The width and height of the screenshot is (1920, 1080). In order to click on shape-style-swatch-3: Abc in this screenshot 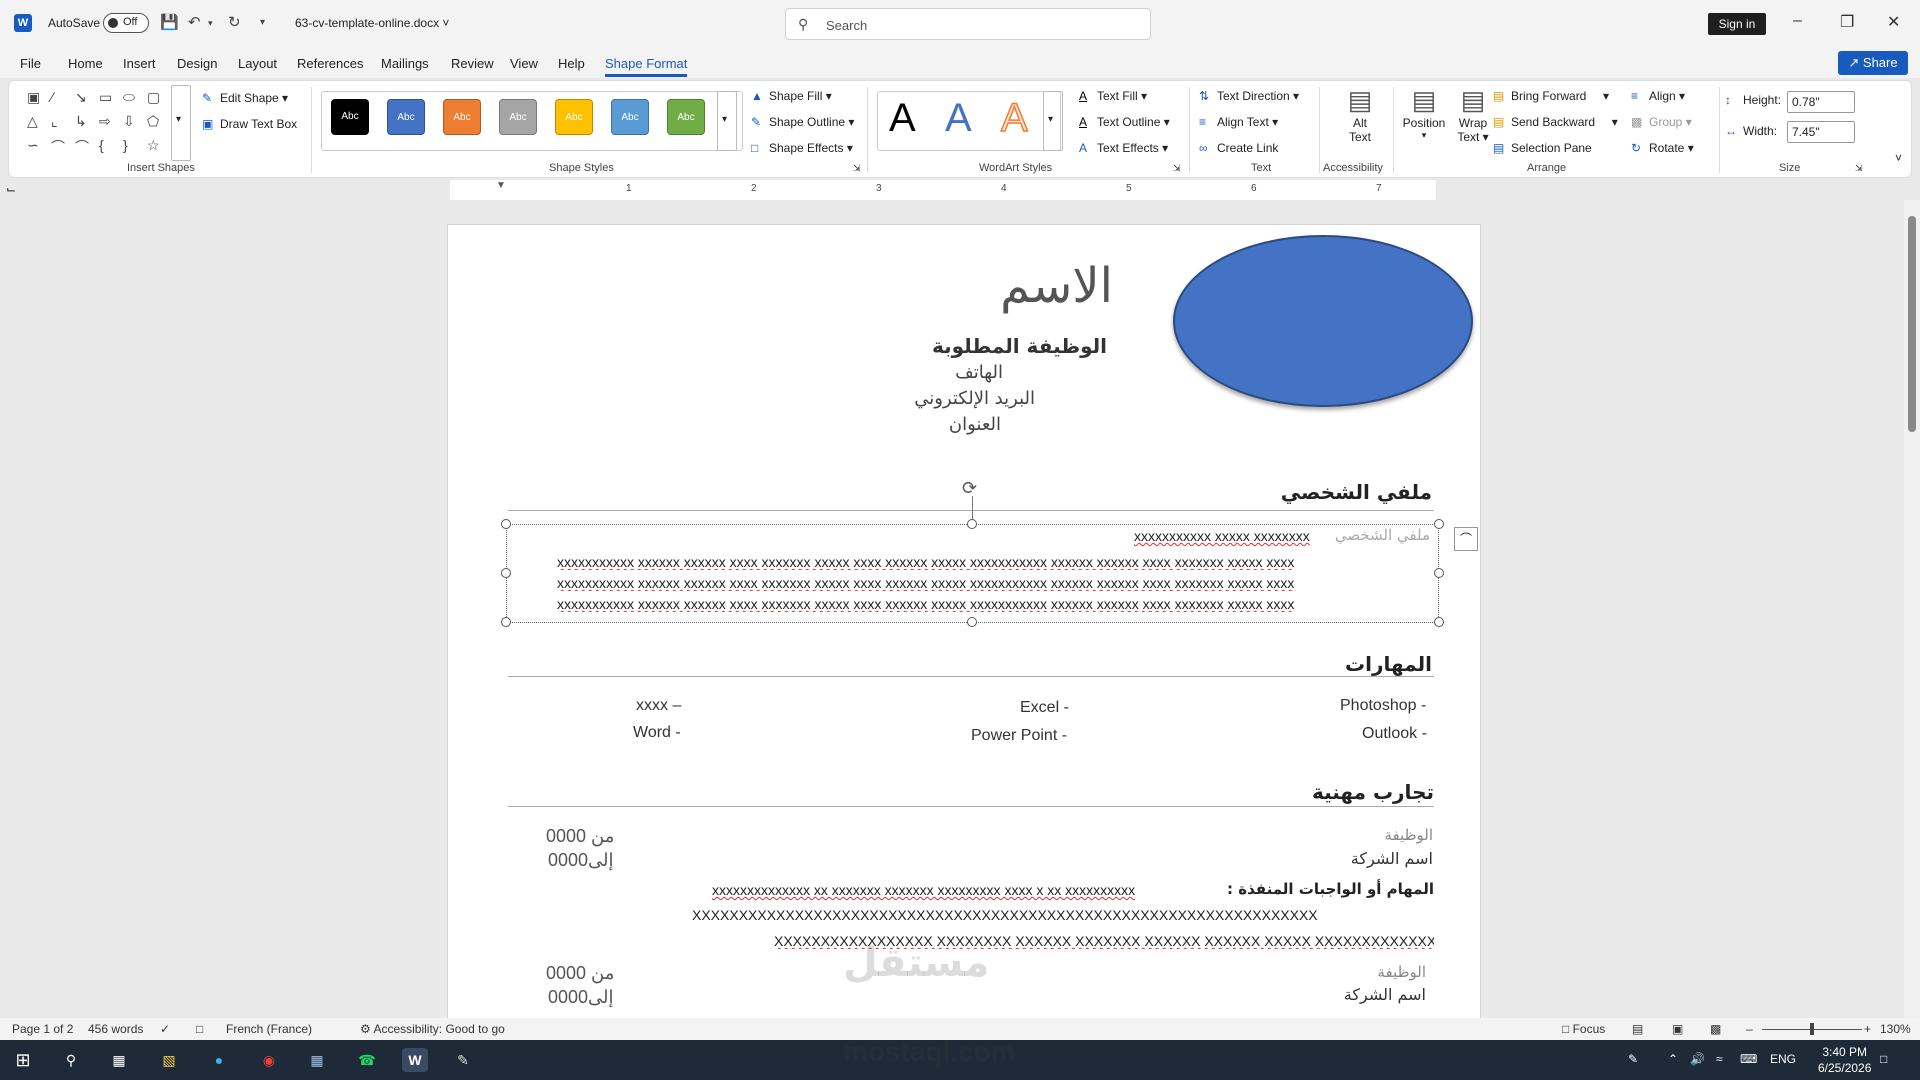, I will do `click(462, 117)`.